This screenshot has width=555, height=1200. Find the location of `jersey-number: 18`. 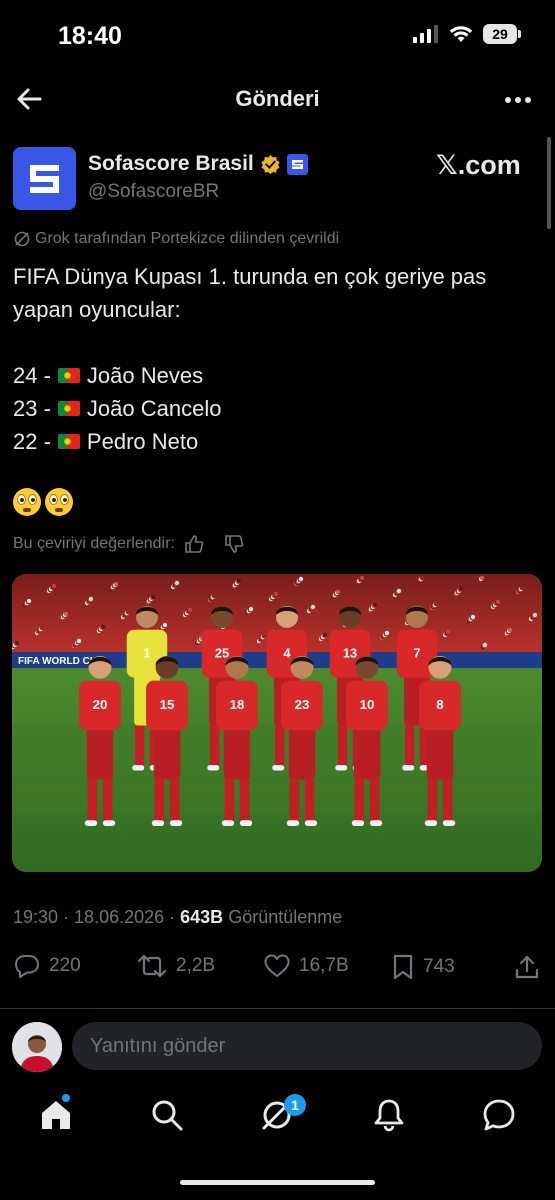

jersey-number: 18 is located at coordinates (237, 704).